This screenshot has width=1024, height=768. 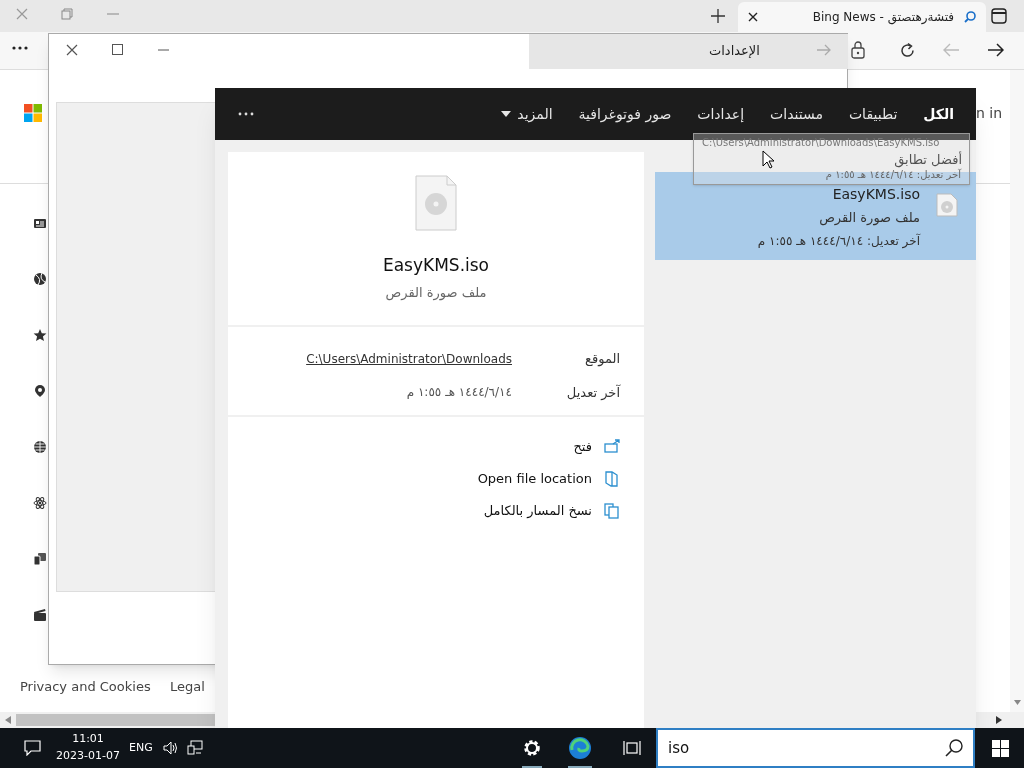 I want to click on result-type: ملف صورة القرص, so click(x=869, y=218).